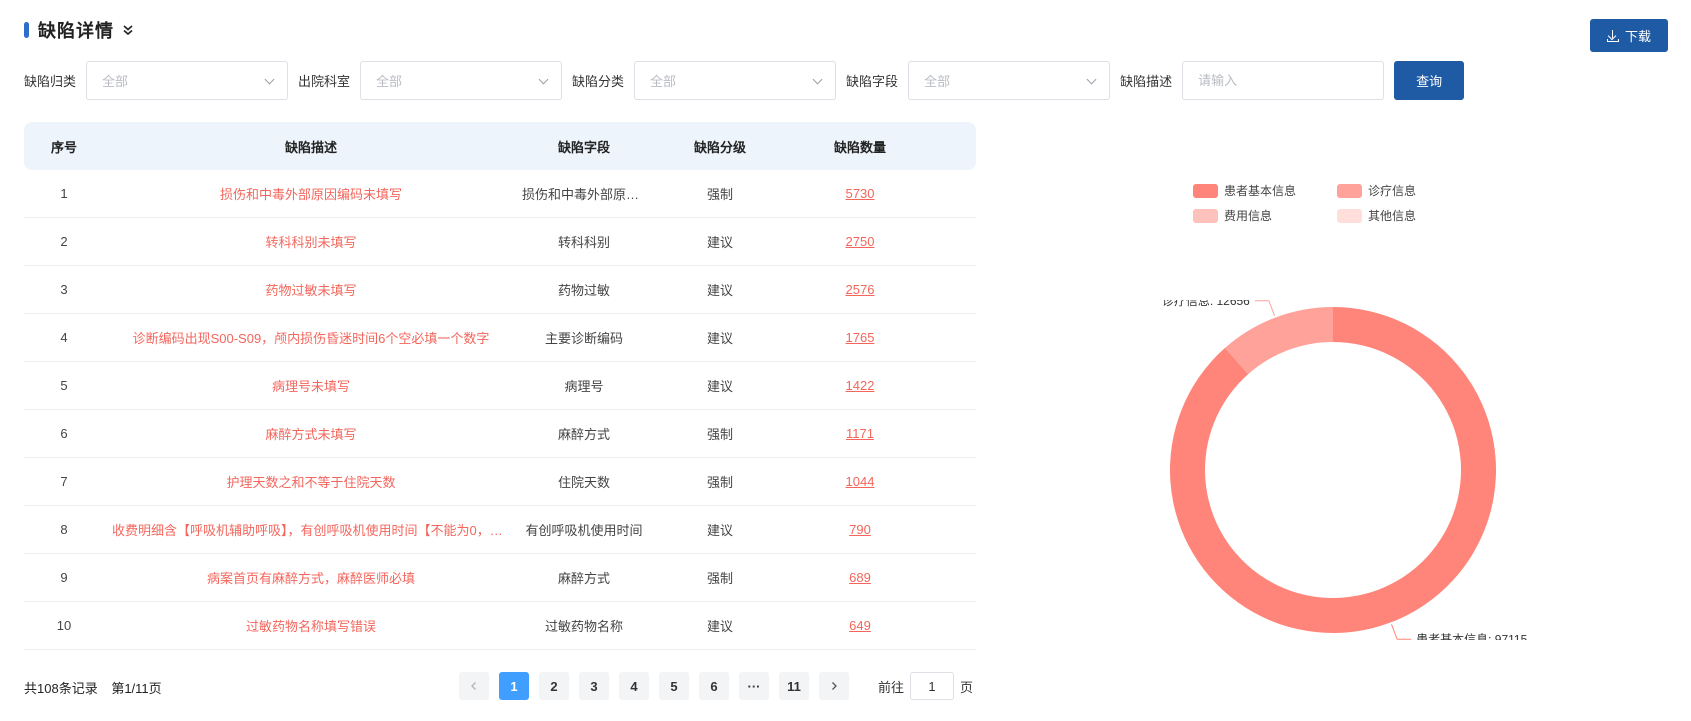  I want to click on table-row: 10 过敏药物名称填写错误 过敏药物名称 建议 649, so click(500, 626).